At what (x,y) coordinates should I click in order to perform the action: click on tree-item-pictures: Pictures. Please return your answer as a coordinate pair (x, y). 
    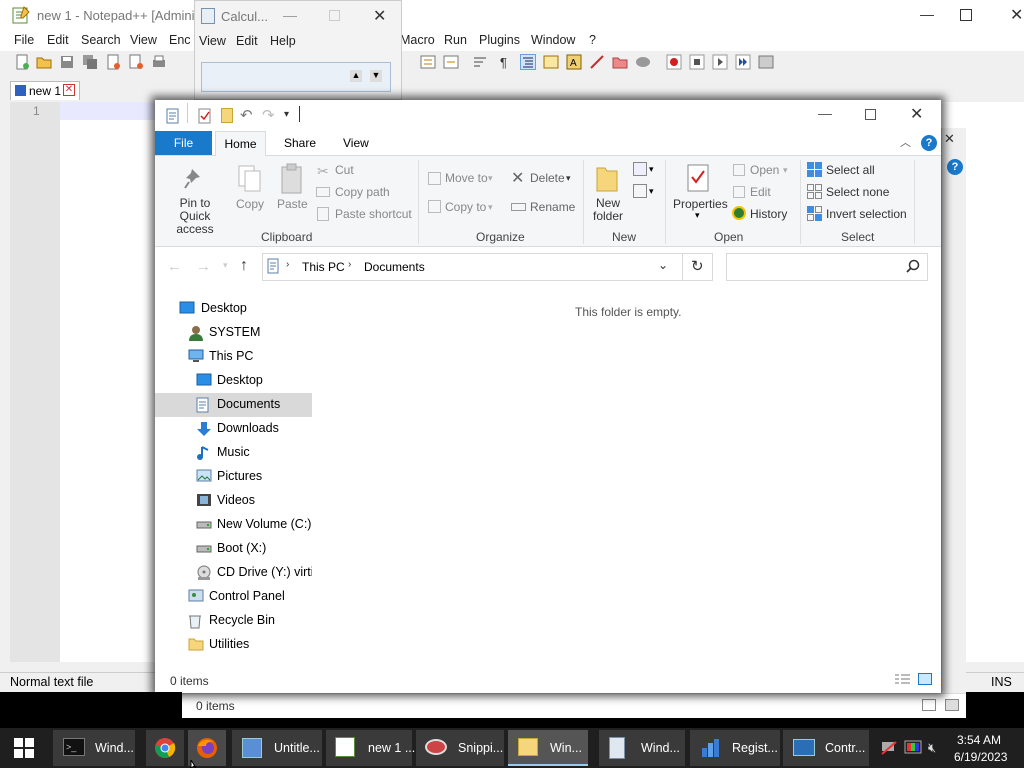
    Looking at the image, I should click on (239, 476).